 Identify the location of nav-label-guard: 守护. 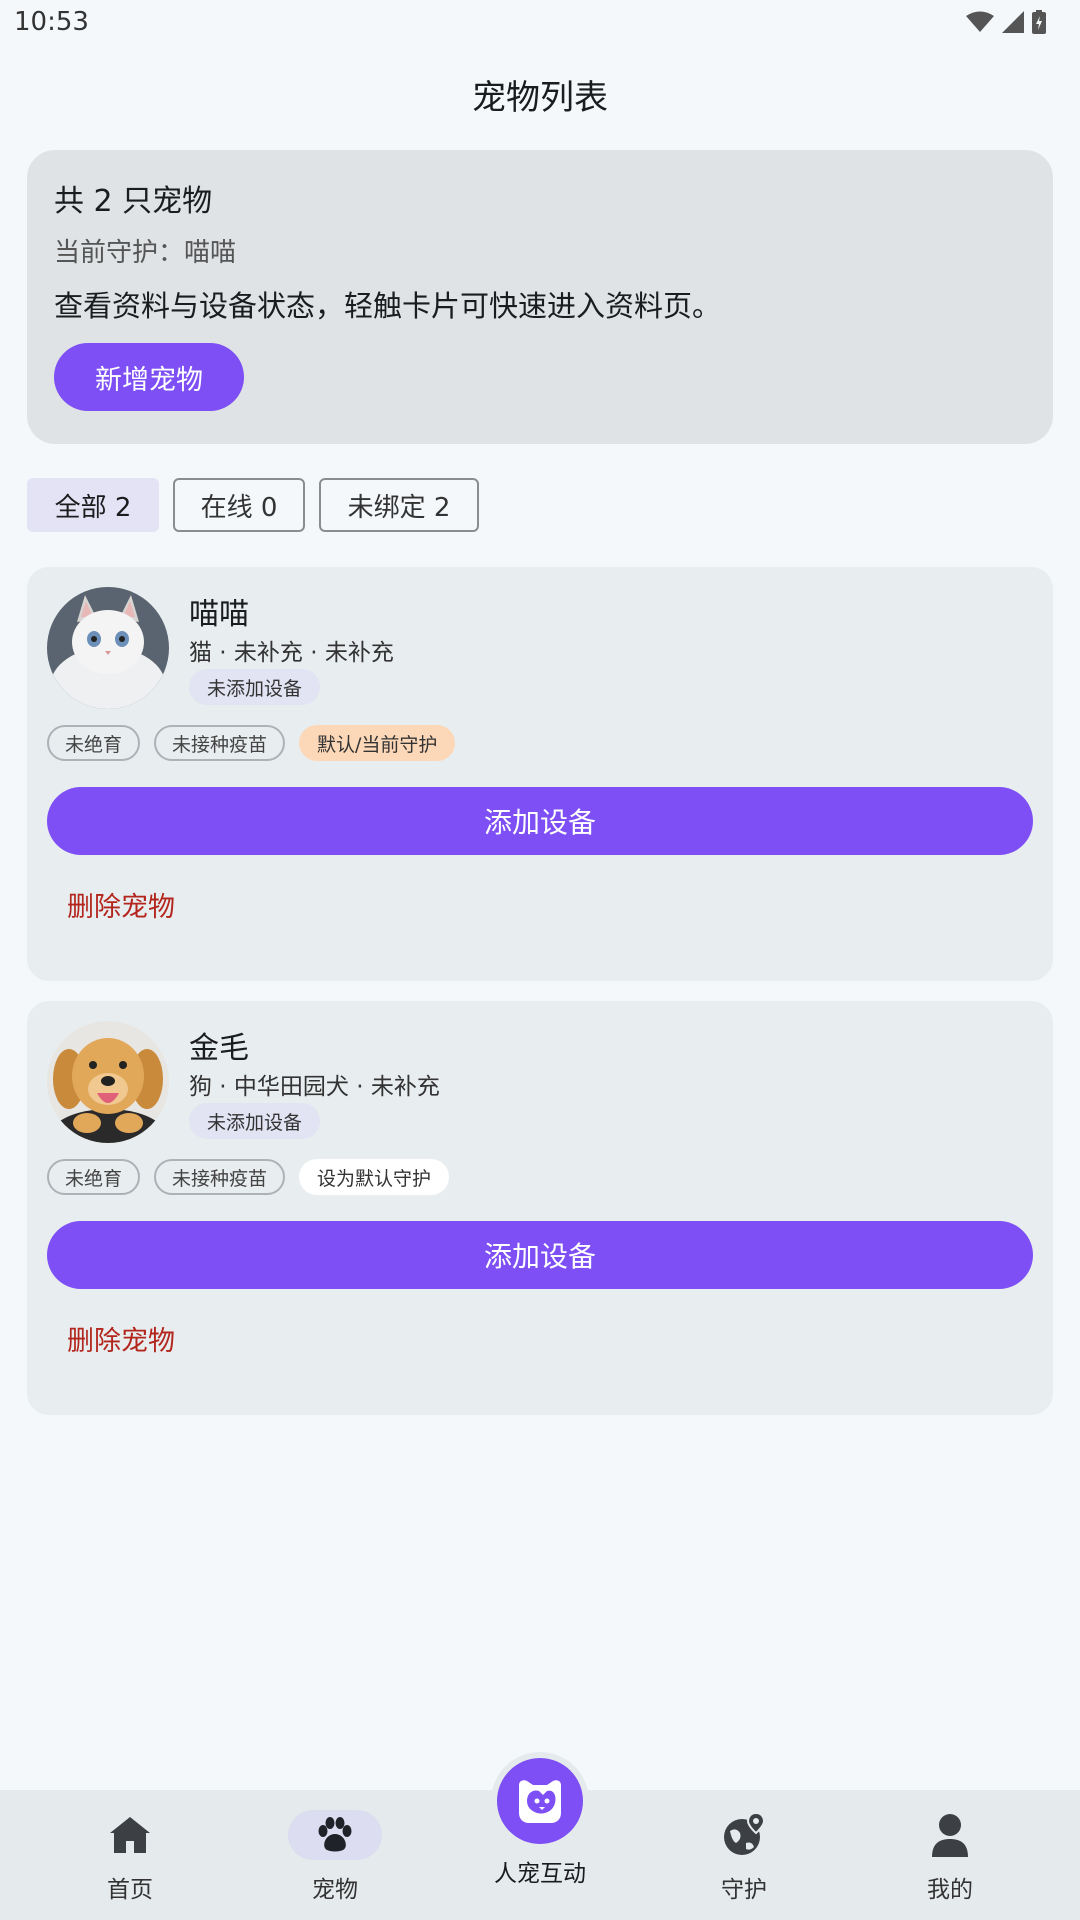
(744, 1890).